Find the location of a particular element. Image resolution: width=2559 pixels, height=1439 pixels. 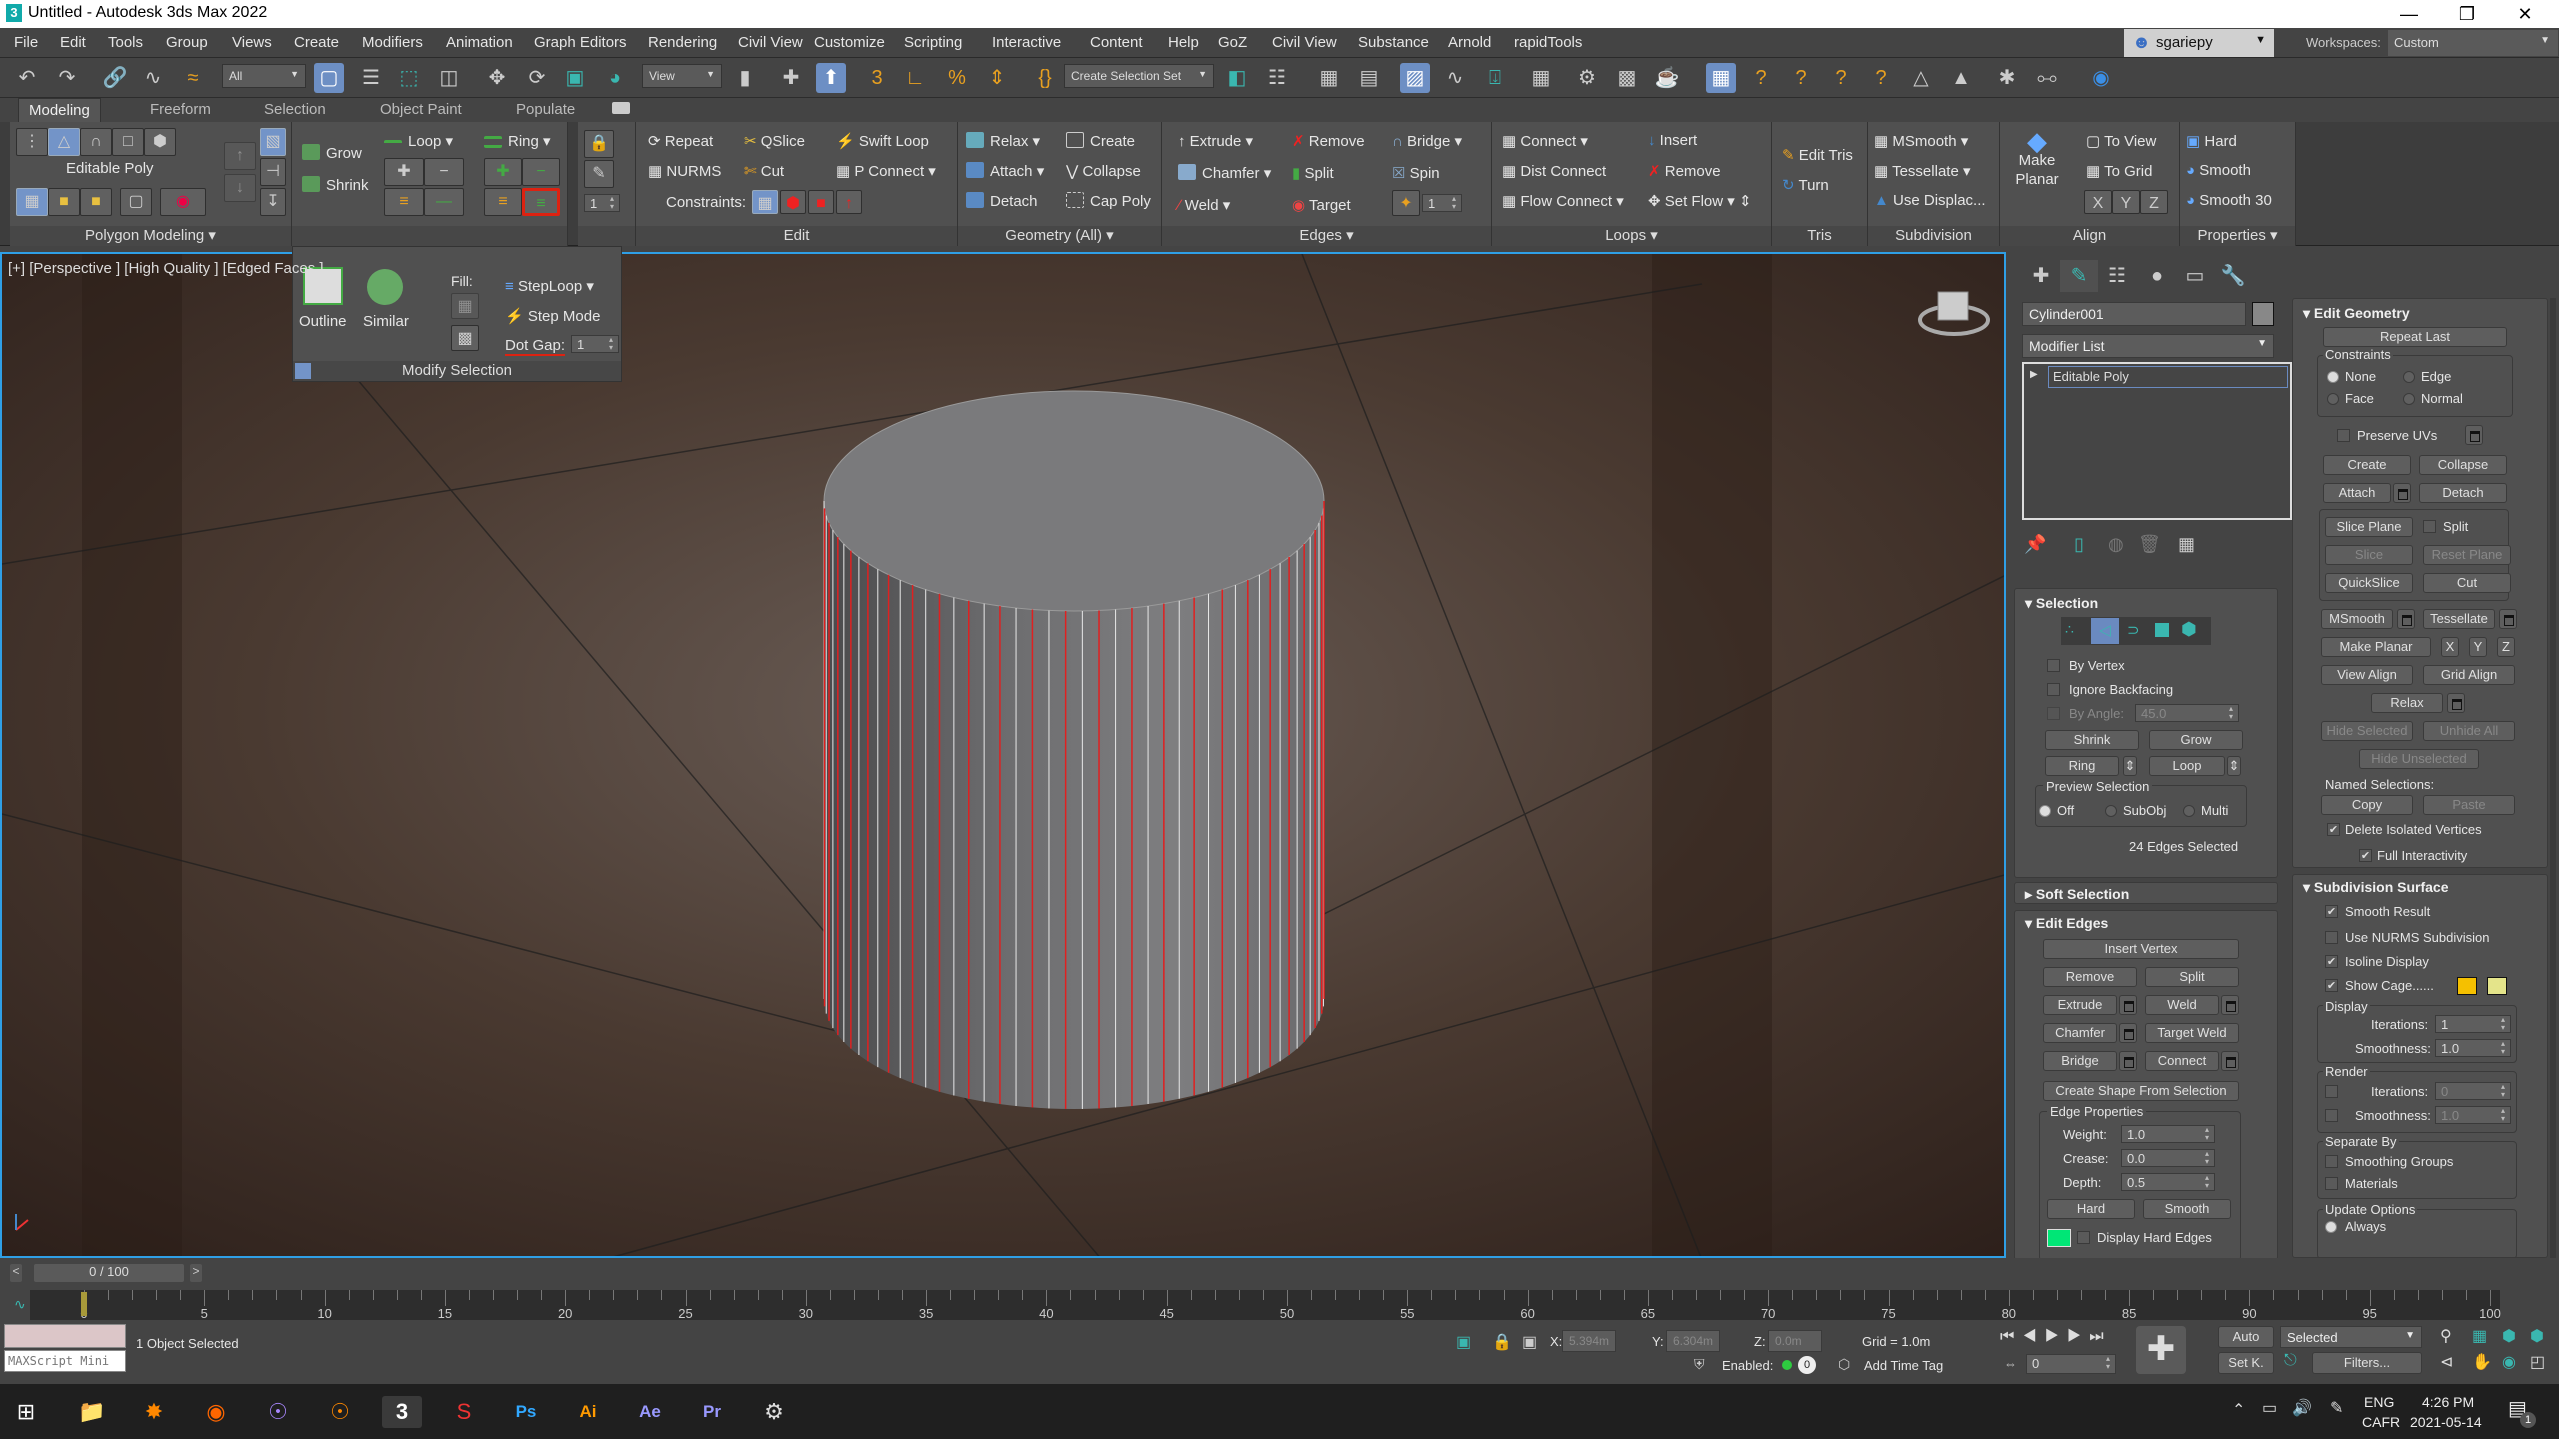

cap-poly-button: Cap Poly is located at coordinates (1108, 201).